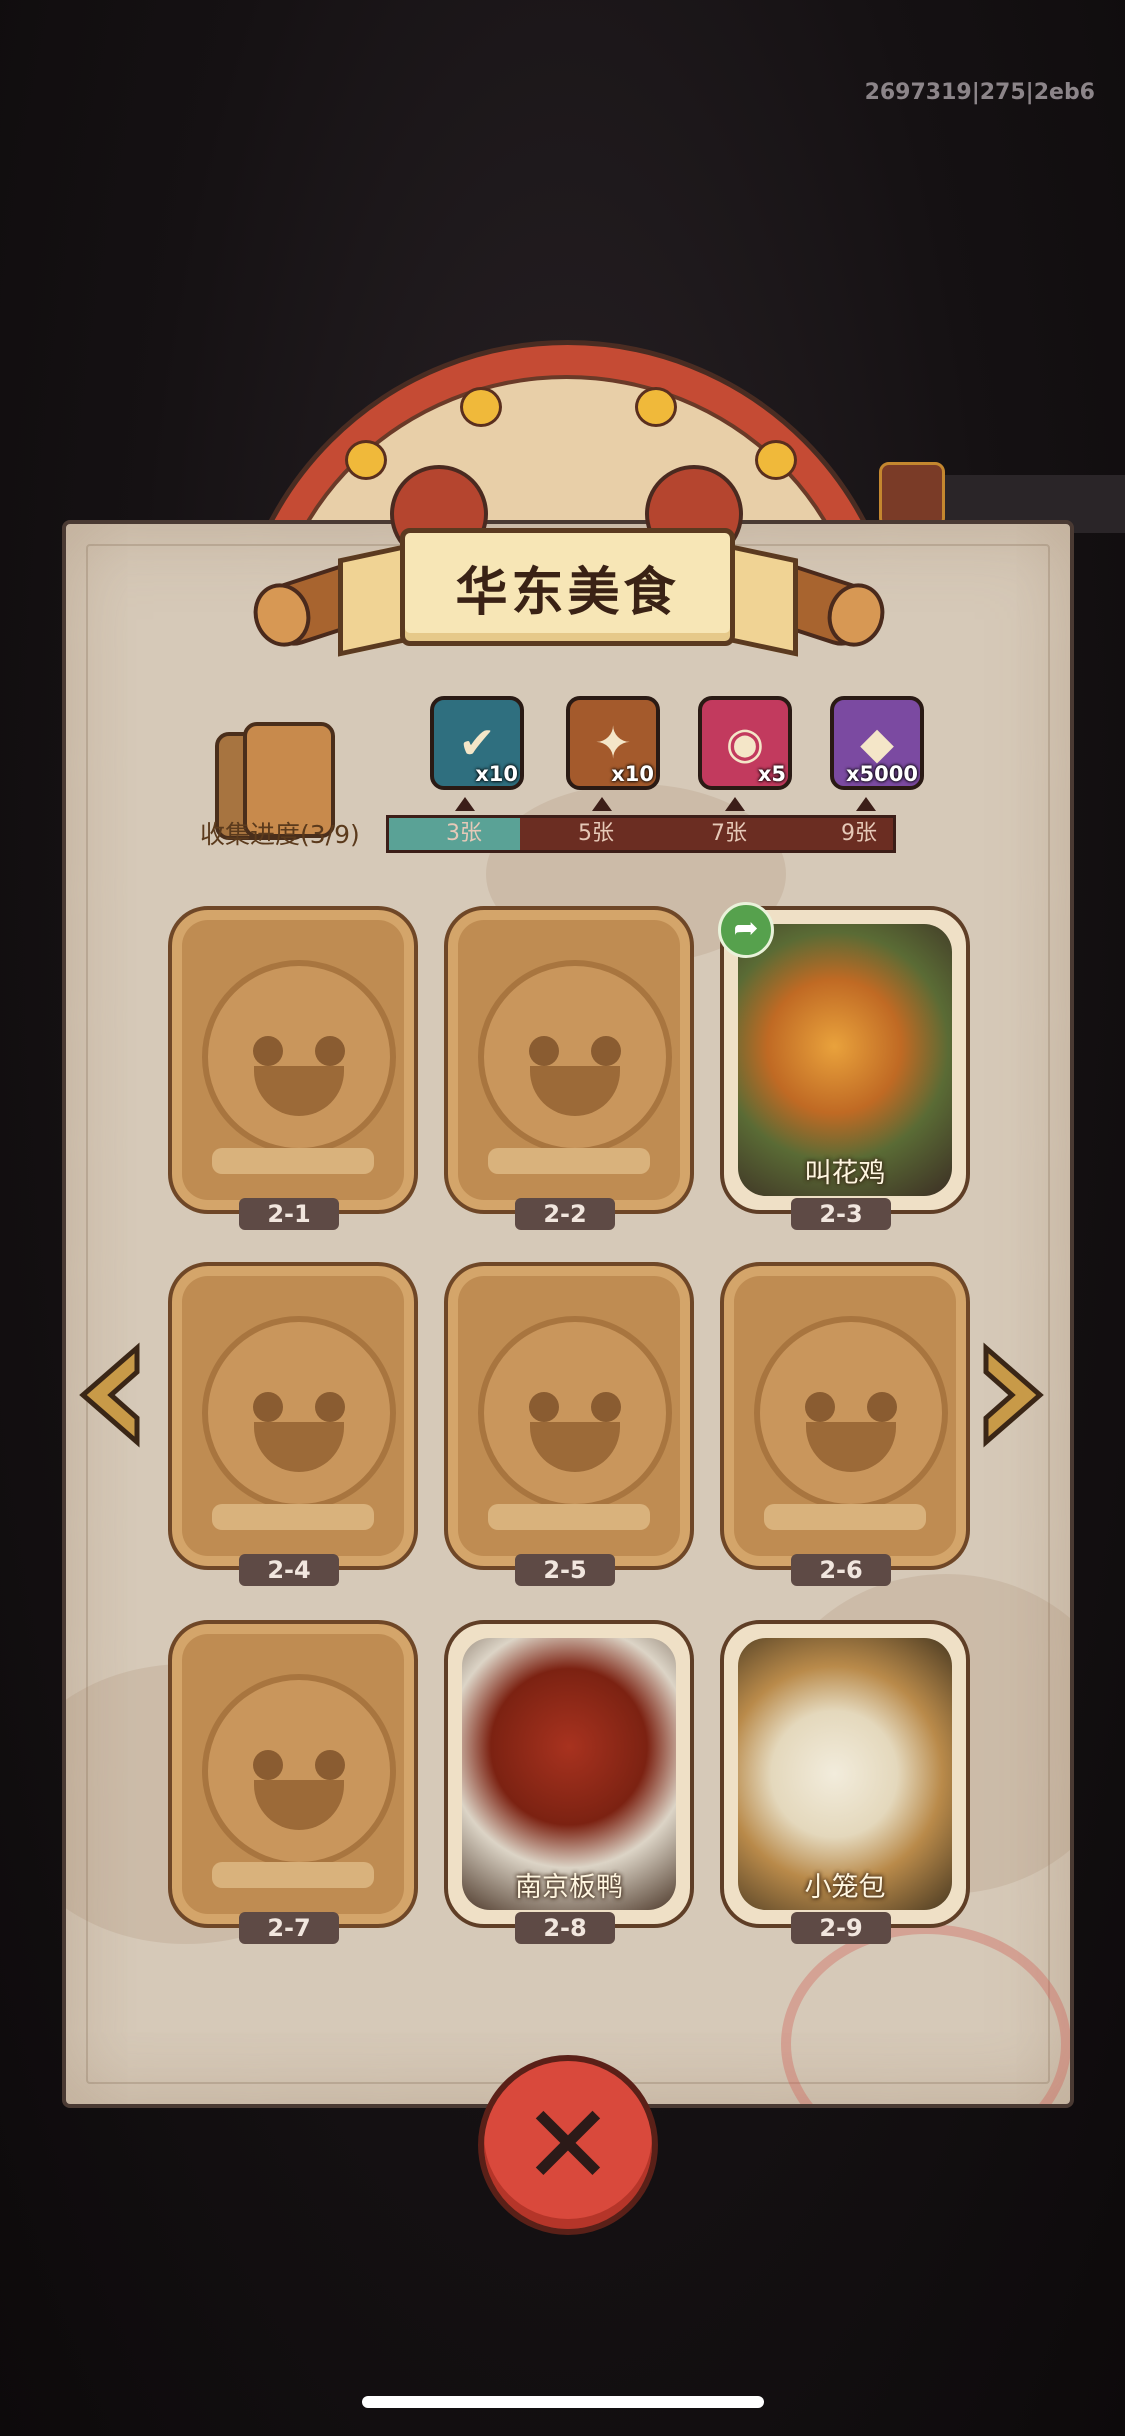 This screenshot has width=1125, height=2436. Describe the element at coordinates (569, 1887) in the screenshot. I see `food-name: 南京板鸭` at that location.